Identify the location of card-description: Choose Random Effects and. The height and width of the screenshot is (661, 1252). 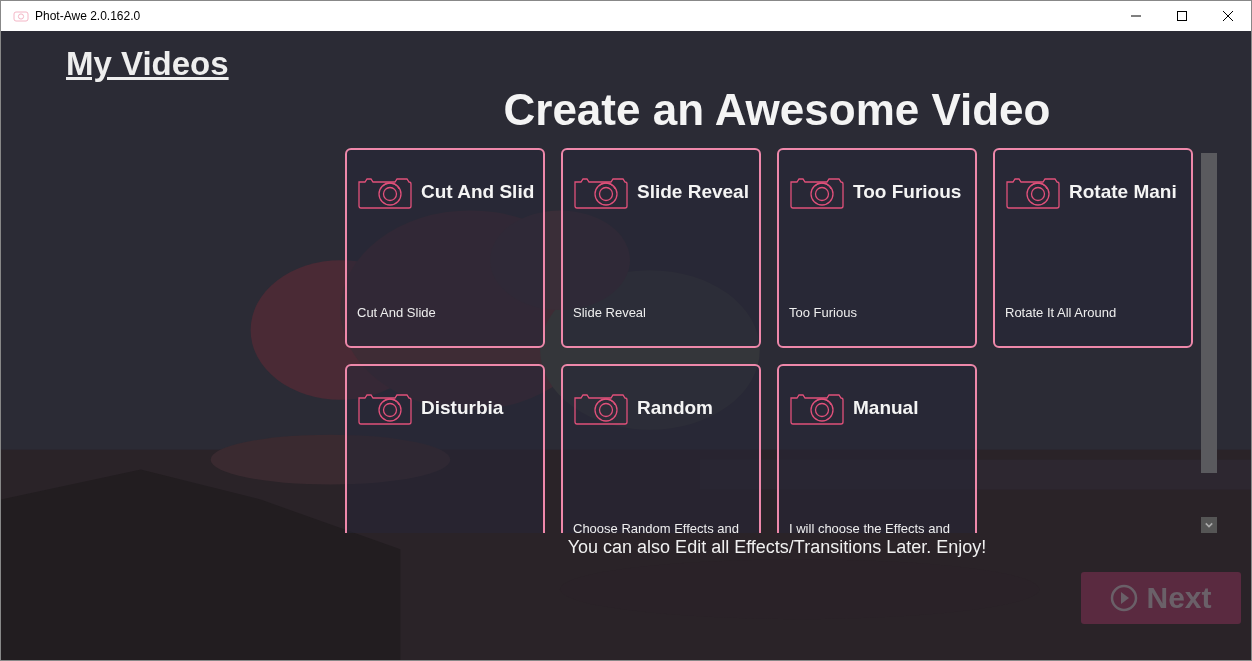
(656, 527).